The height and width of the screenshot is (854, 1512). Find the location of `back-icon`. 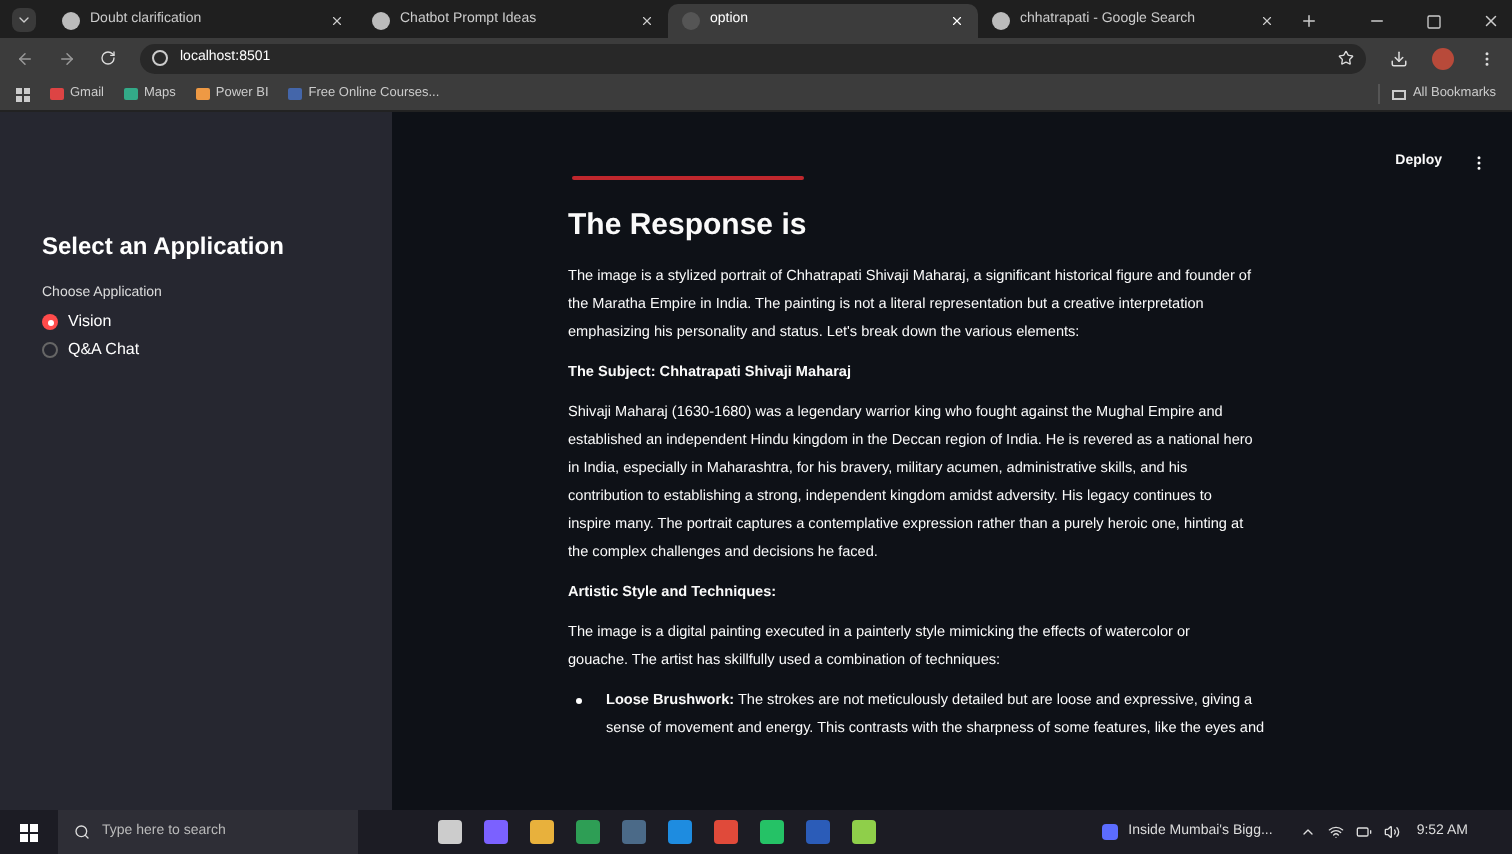

back-icon is located at coordinates (25, 58).